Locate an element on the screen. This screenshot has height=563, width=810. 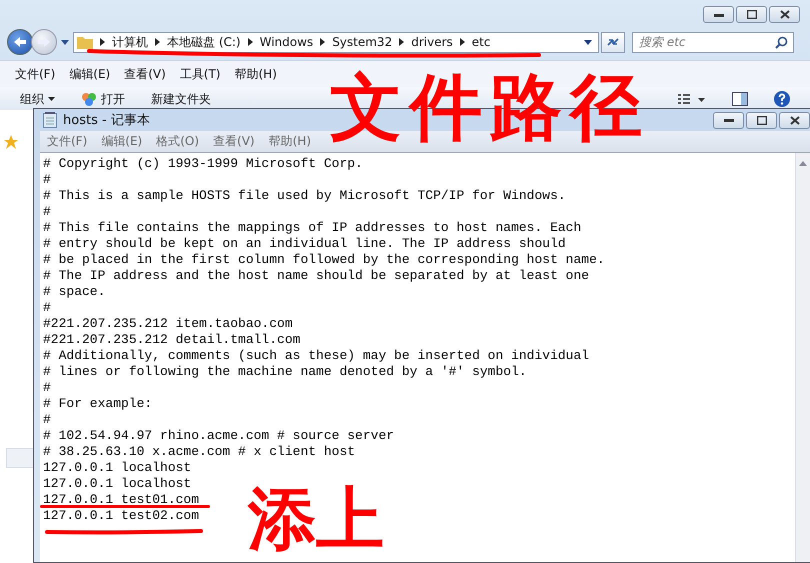
text-line: #221.207.235.212 item.taobao.com is located at coordinates (168, 323).